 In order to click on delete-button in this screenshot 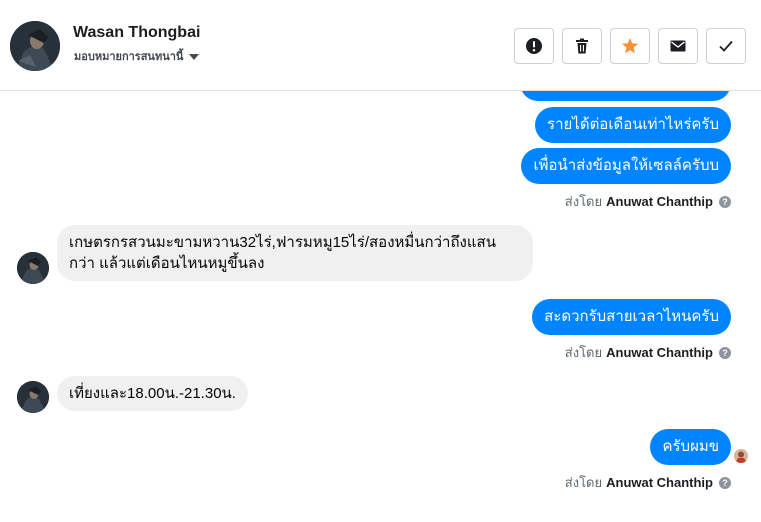, I will do `click(582, 46)`.